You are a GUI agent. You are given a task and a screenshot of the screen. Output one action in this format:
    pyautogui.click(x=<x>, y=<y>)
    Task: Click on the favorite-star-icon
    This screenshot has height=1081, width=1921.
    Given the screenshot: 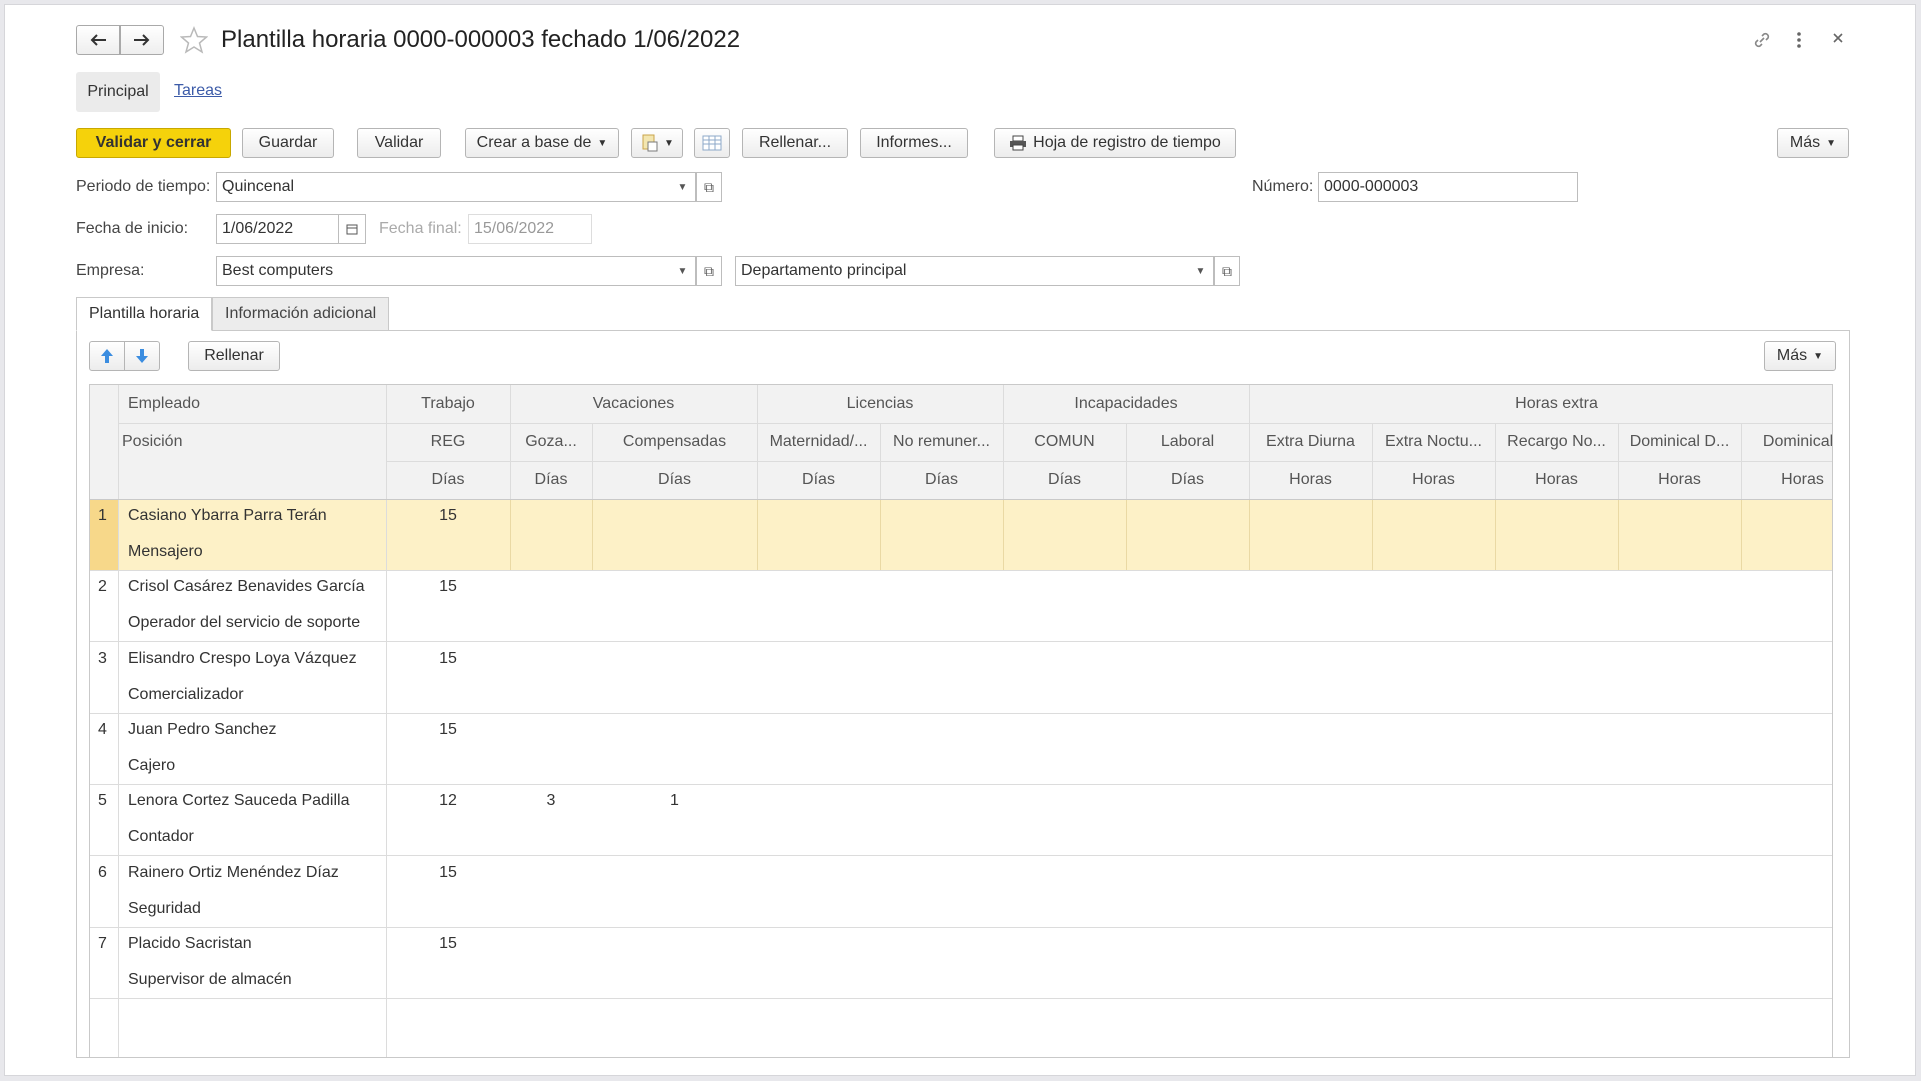 What is the action you would take?
    pyautogui.click(x=194, y=42)
    